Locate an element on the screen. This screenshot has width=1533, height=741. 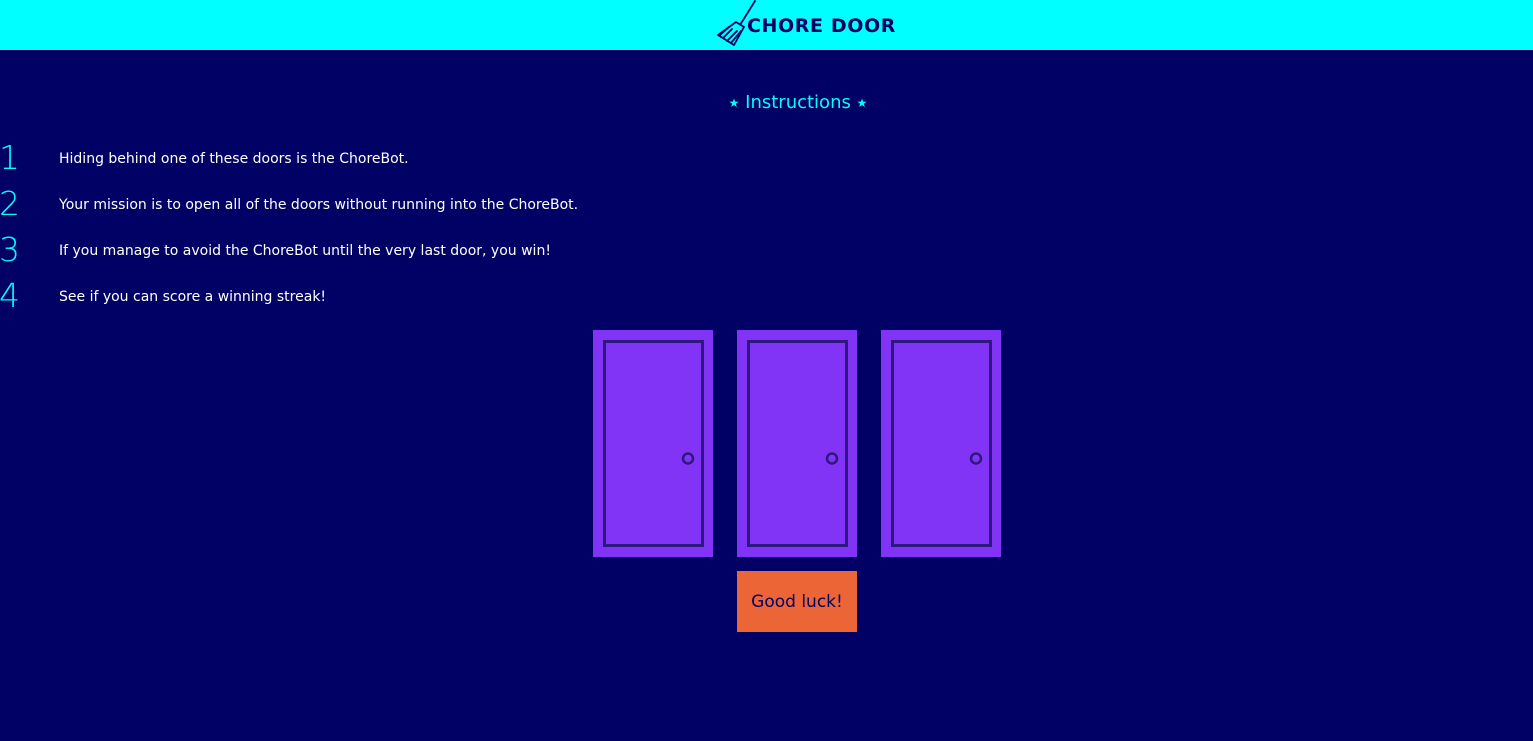
instruction-item: 4 See if you can score a winning streak! is located at coordinates (450, 296).